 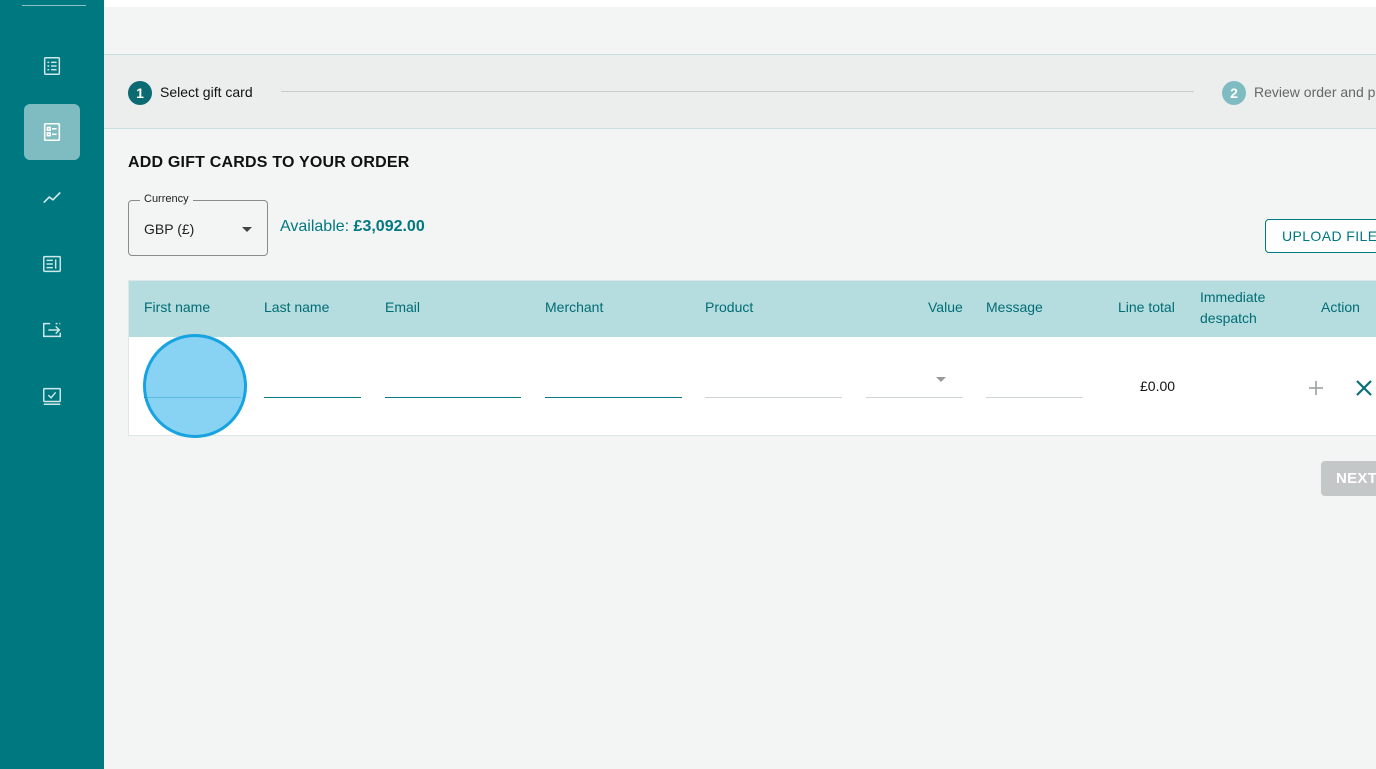 I want to click on nav-item-transfers, so click(x=52, y=330).